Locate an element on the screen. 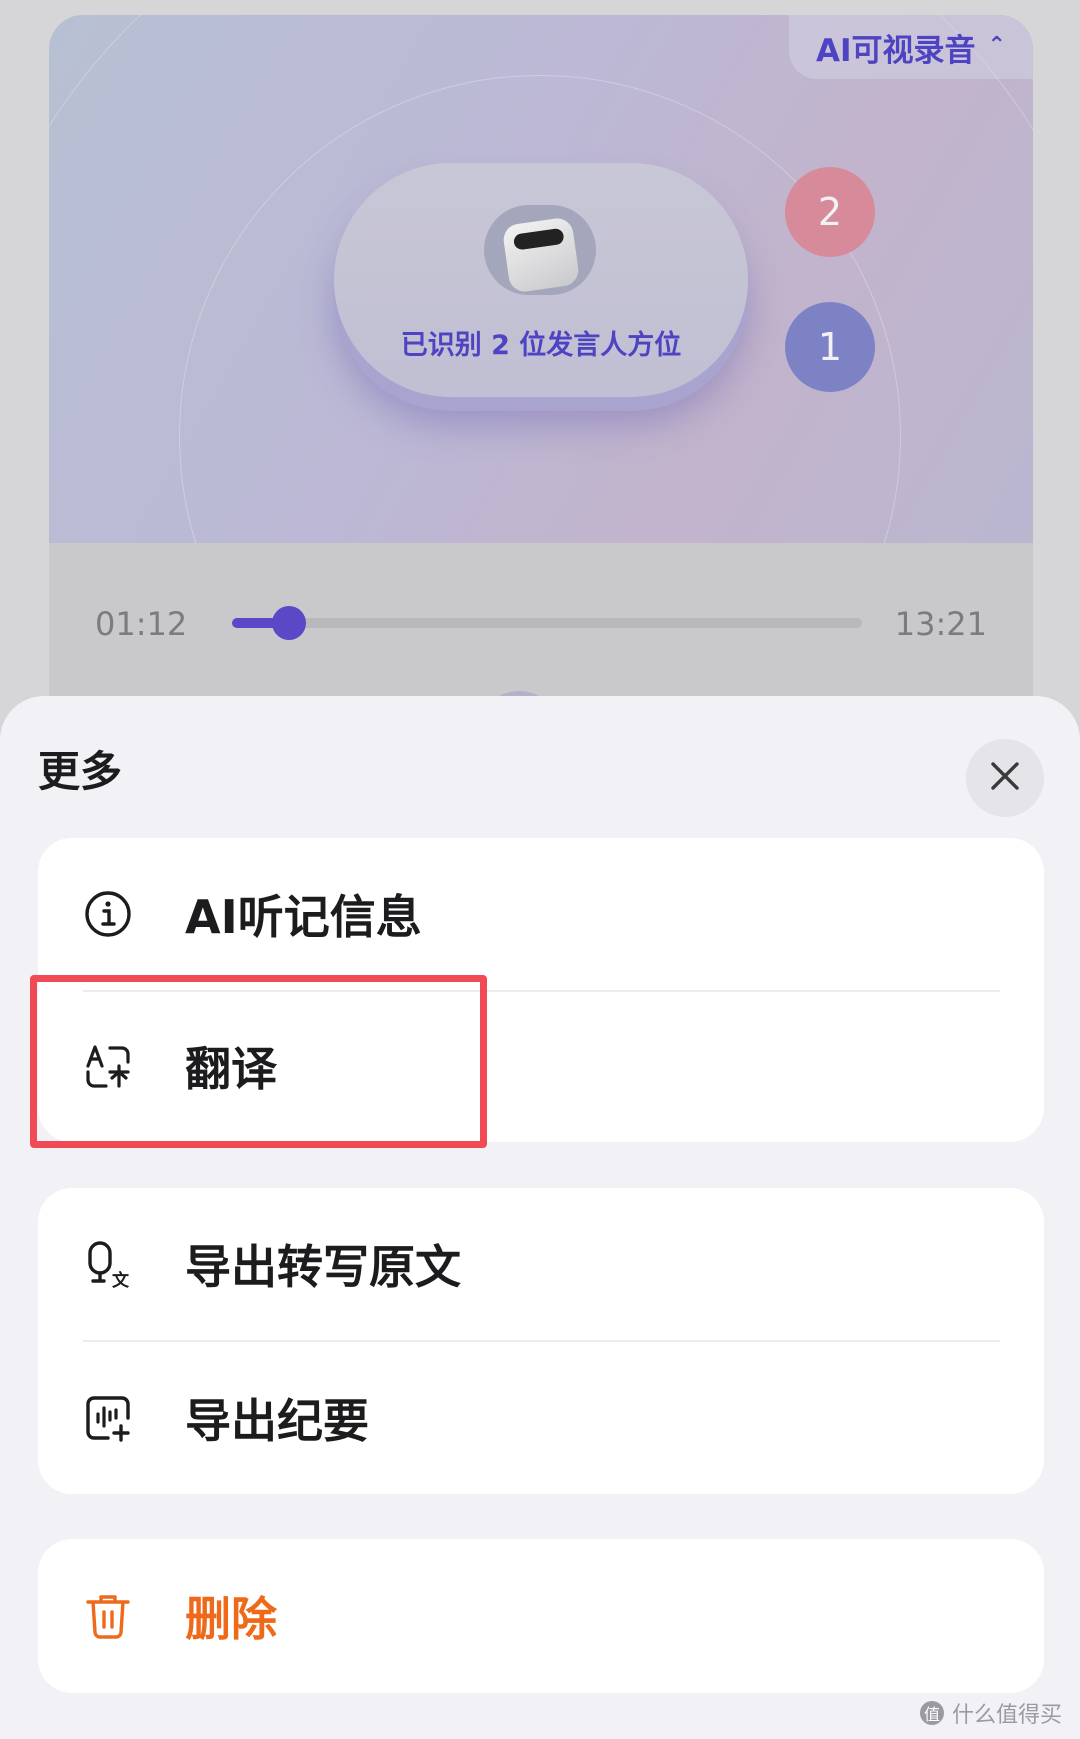 The height and width of the screenshot is (1739, 1080). ai-visual-recording-toggle: AI可视录音 ⌃ is located at coordinates (911, 47).